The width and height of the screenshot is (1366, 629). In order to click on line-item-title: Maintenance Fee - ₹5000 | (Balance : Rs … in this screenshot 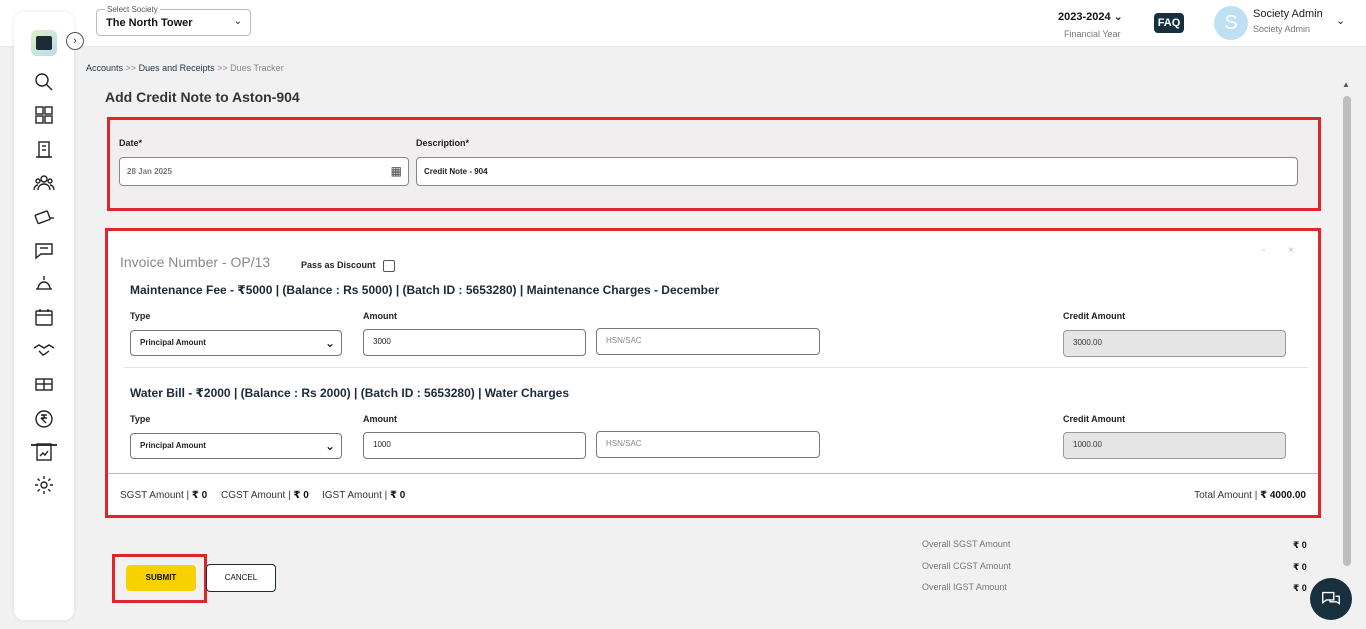, I will do `click(425, 290)`.